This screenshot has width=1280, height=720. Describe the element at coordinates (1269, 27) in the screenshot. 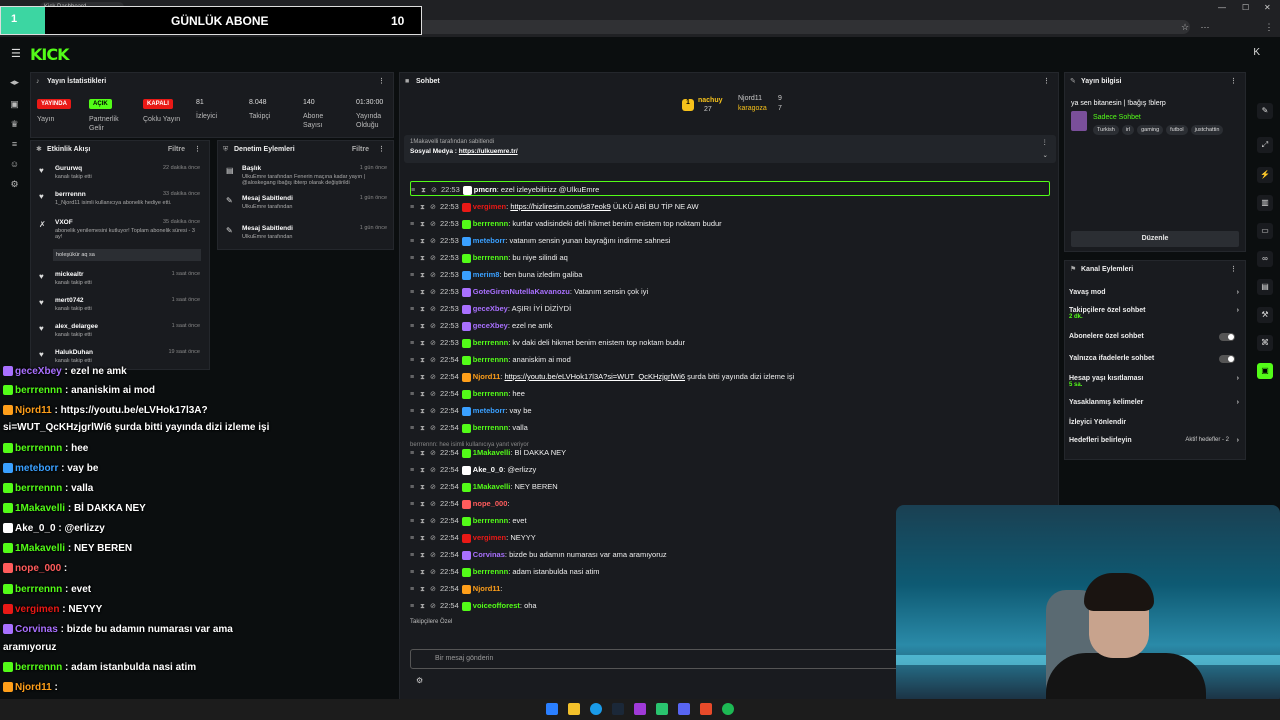

I see `menu-icon: ⋮` at that location.